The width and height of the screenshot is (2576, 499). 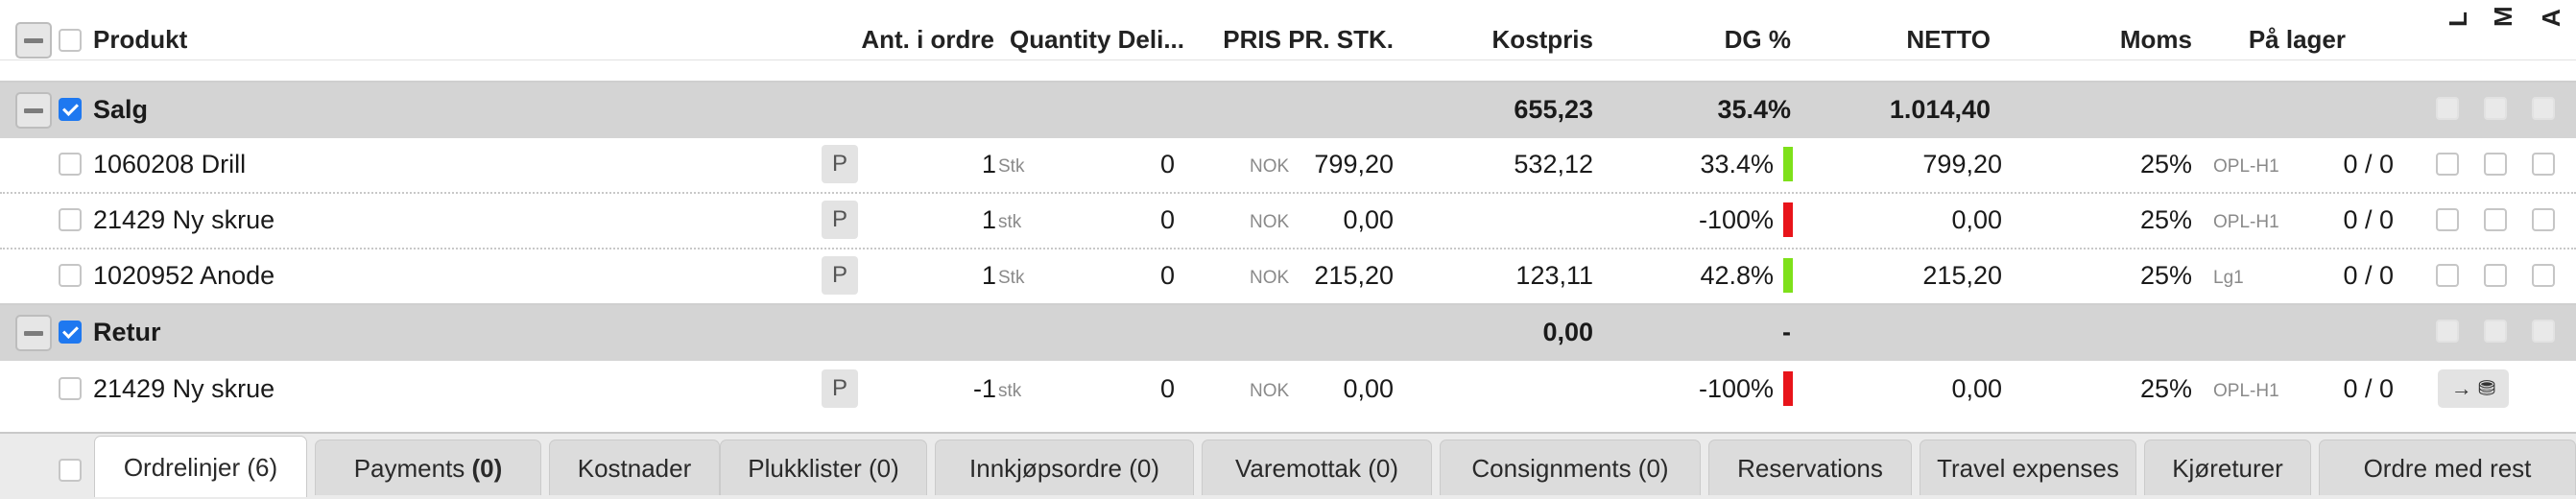 I want to click on tab-bar-checkbox, so click(x=70, y=470).